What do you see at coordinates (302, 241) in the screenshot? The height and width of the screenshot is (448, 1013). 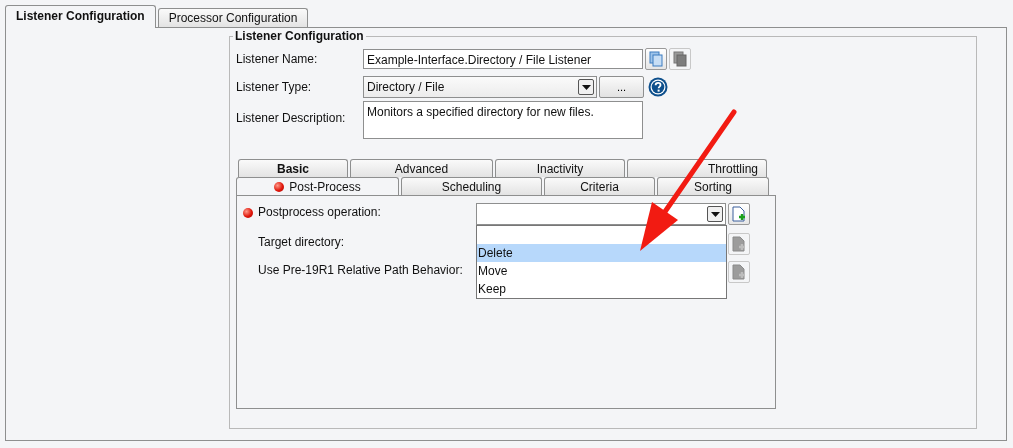 I see `setting-label: Target directory:` at bounding box center [302, 241].